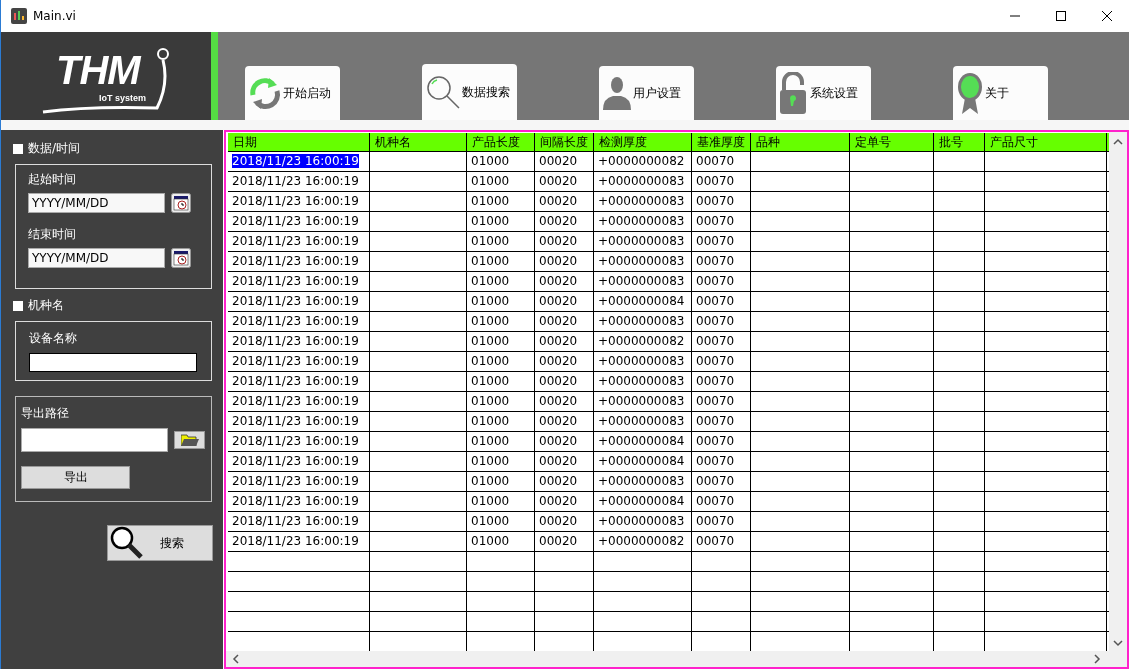  I want to click on search-button: 搜索, so click(160, 543).